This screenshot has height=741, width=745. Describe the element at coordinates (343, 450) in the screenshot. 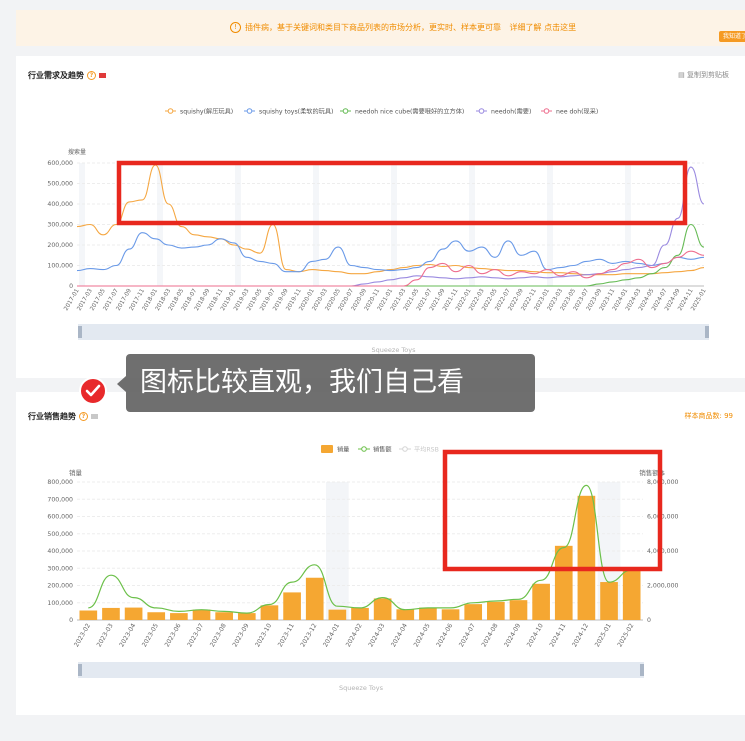

I see `legend-label: 销量` at that location.